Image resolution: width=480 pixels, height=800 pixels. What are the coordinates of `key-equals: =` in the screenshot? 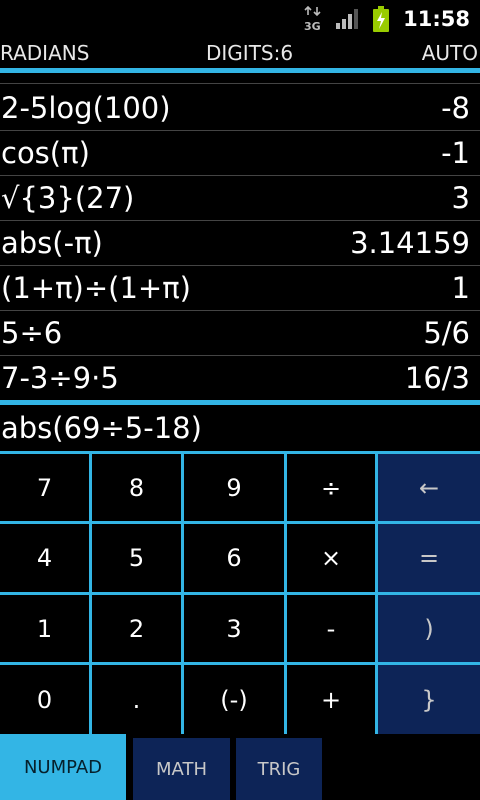 It's located at (429, 558).